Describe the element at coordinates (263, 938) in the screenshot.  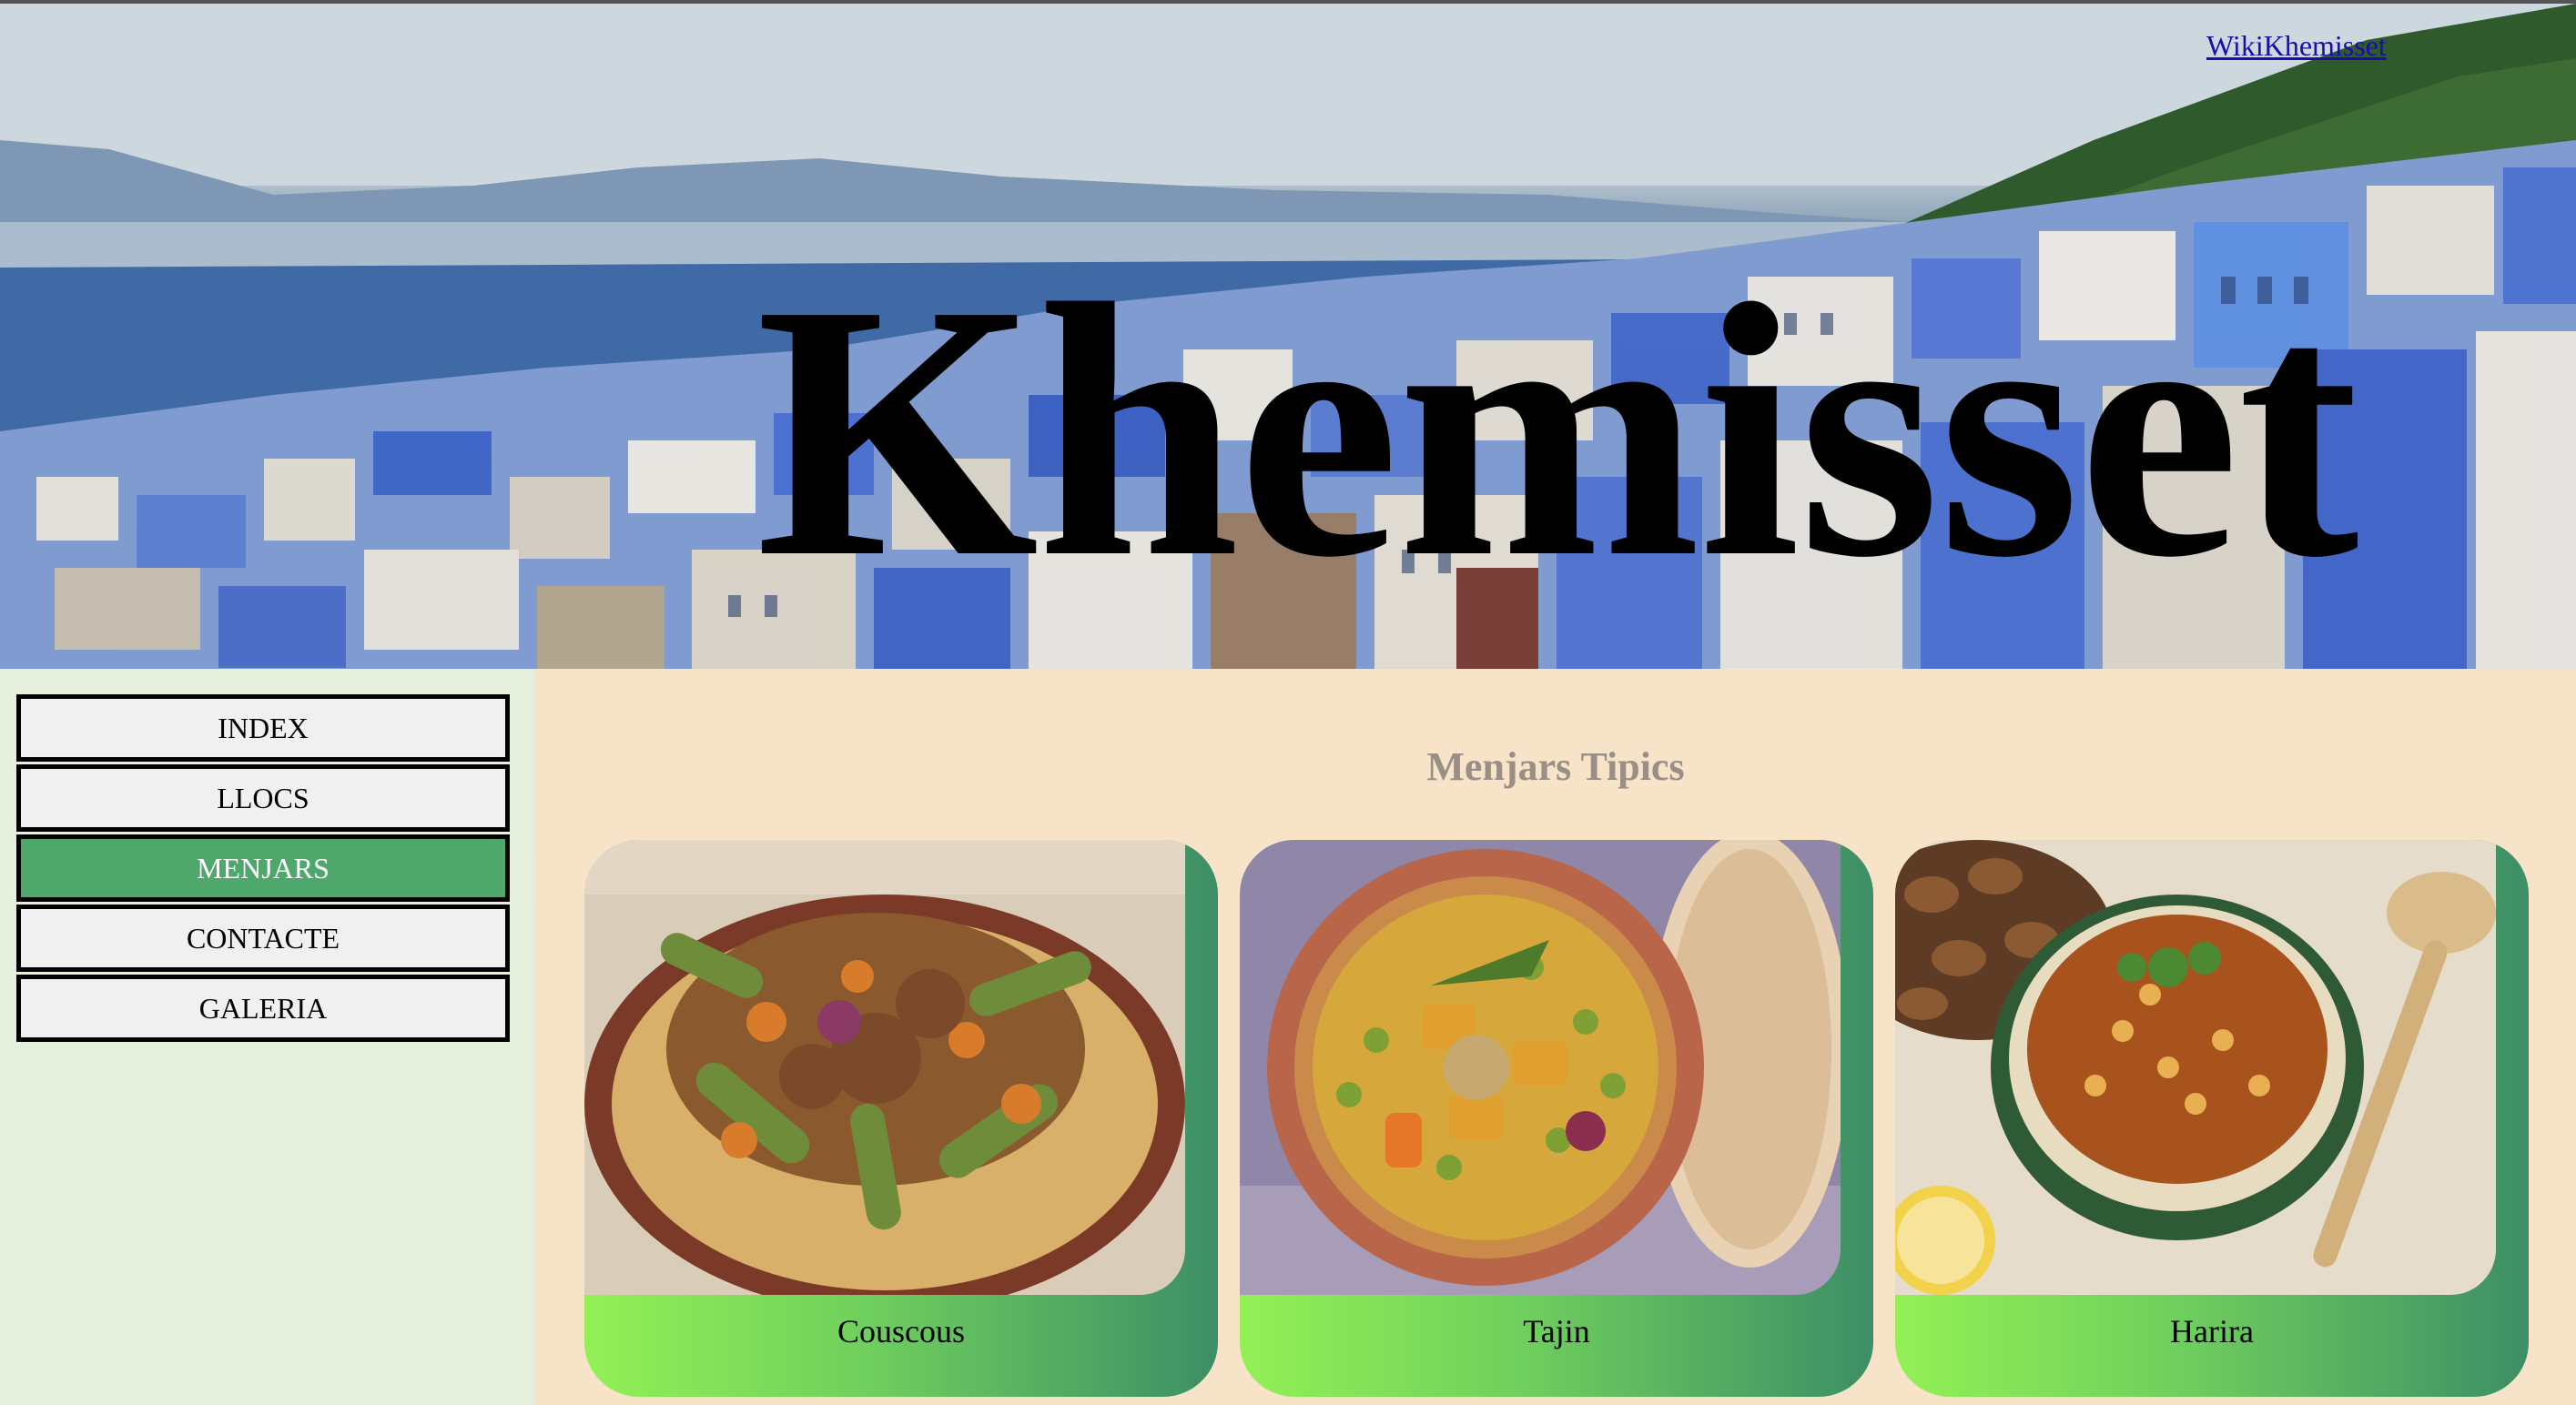
I see `nav-item-contacte: CONTACTE` at that location.